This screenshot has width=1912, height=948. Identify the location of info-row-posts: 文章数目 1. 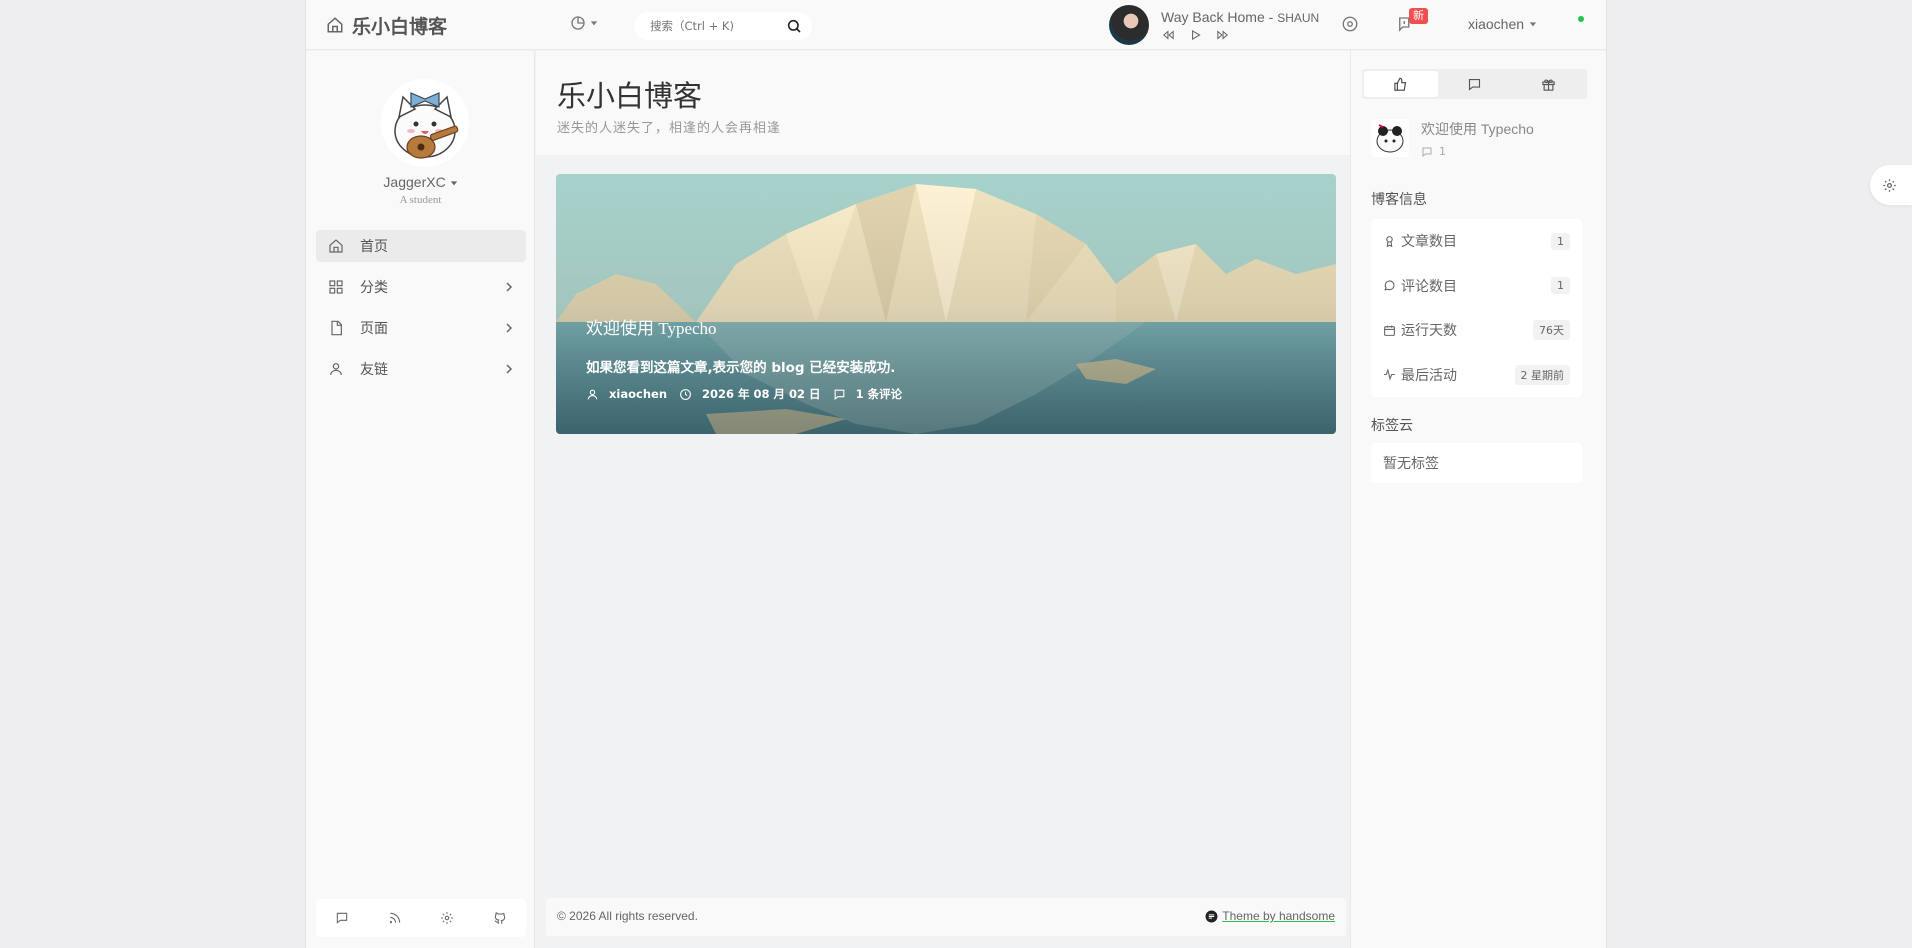
(1476, 241).